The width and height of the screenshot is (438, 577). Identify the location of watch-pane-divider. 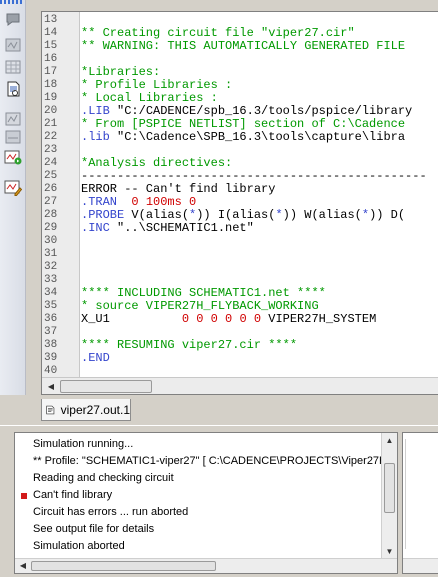
(409, 494).